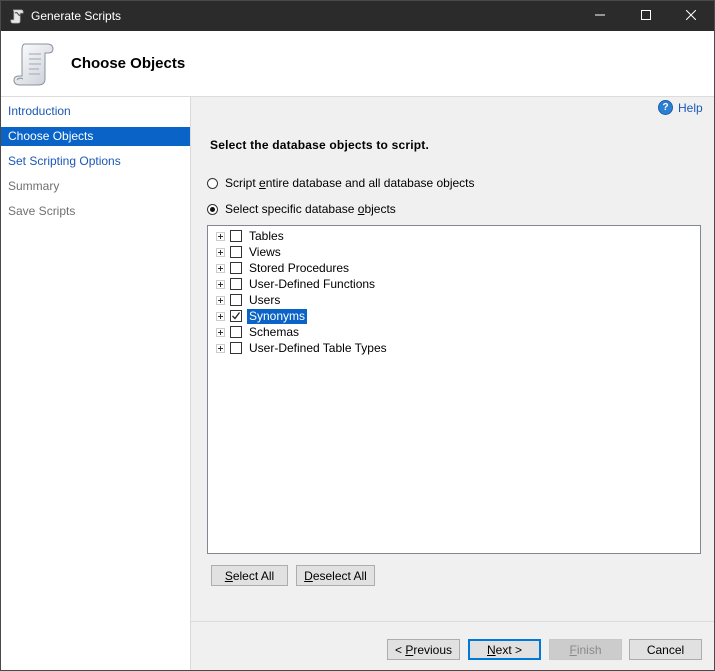 This screenshot has height=671, width=715. Describe the element at coordinates (690, 107) in the screenshot. I see `help-label: Help` at that location.